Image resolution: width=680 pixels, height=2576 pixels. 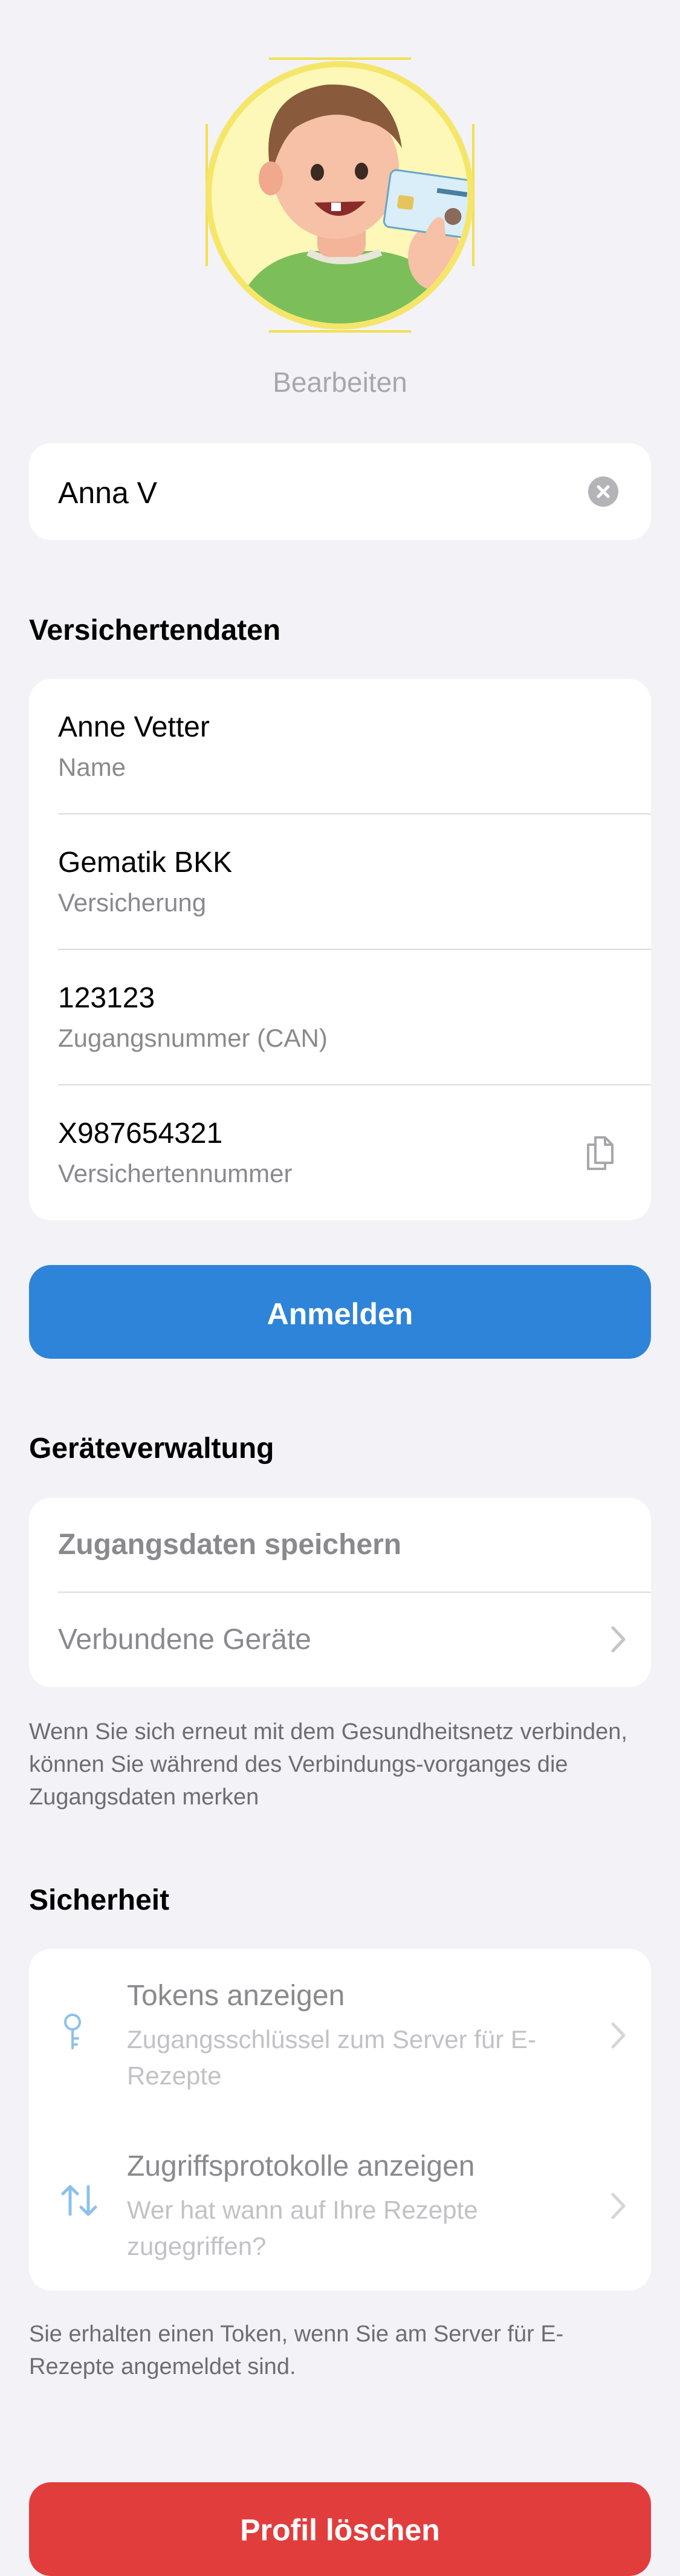 I want to click on profile-name-input: Anna V, so click(x=107, y=492).